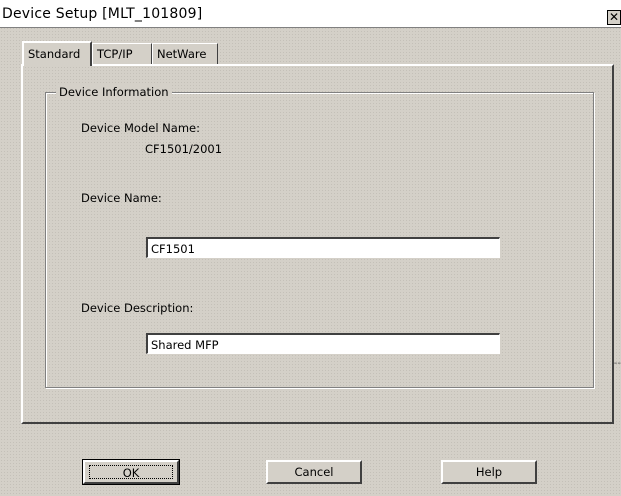 The image size is (621, 496). I want to click on edge-mark: --, so click(617, 363).